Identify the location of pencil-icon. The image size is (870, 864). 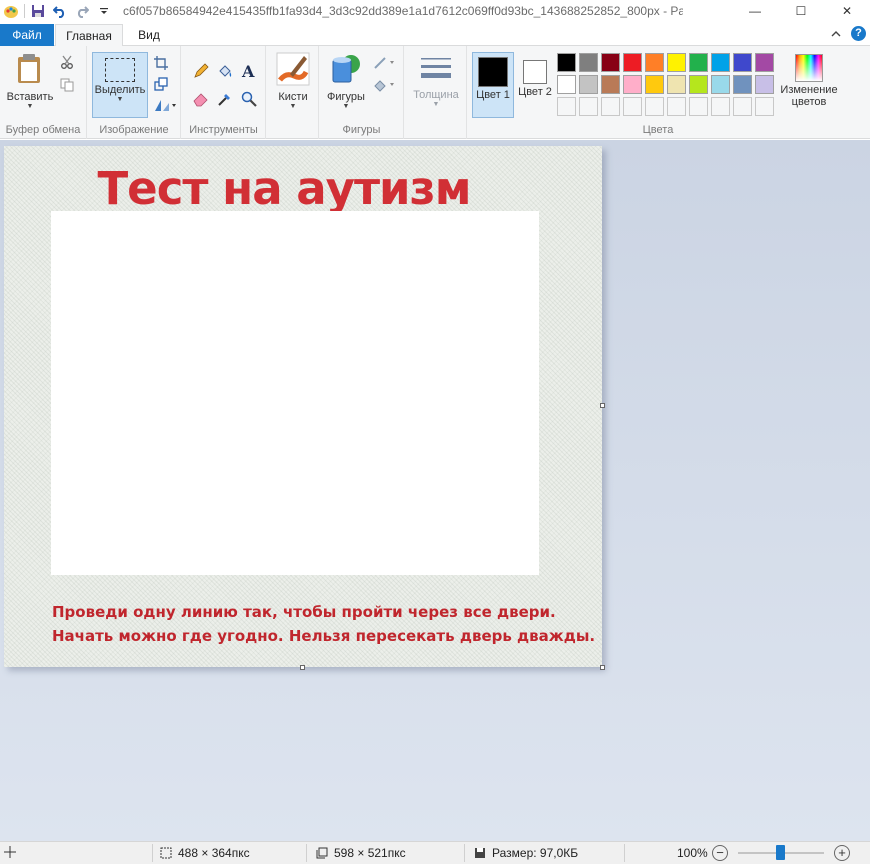
(201, 71).